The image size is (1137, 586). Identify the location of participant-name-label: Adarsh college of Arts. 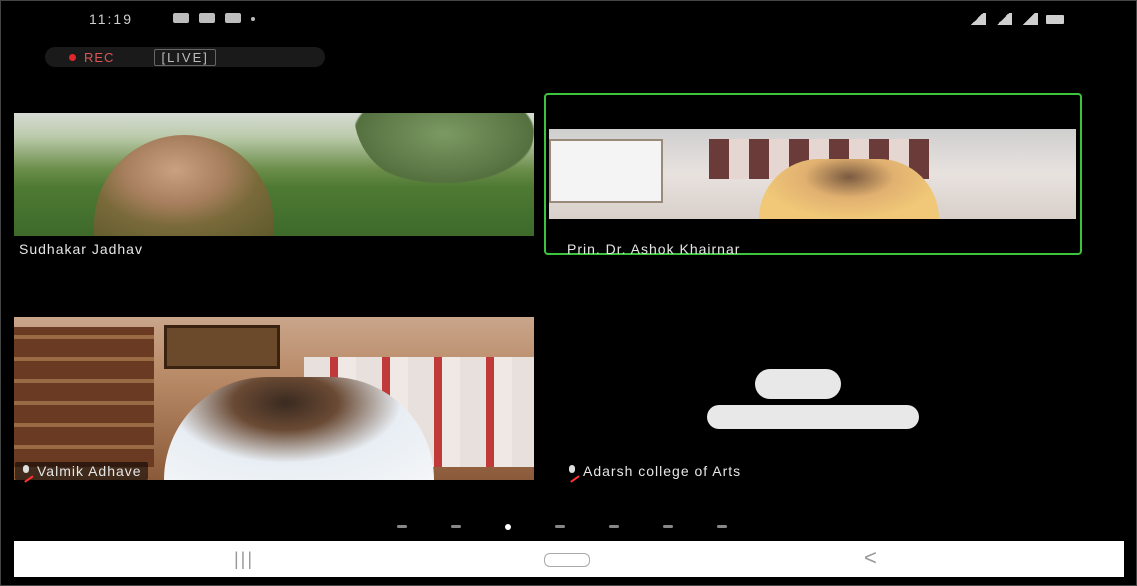
(654, 471).